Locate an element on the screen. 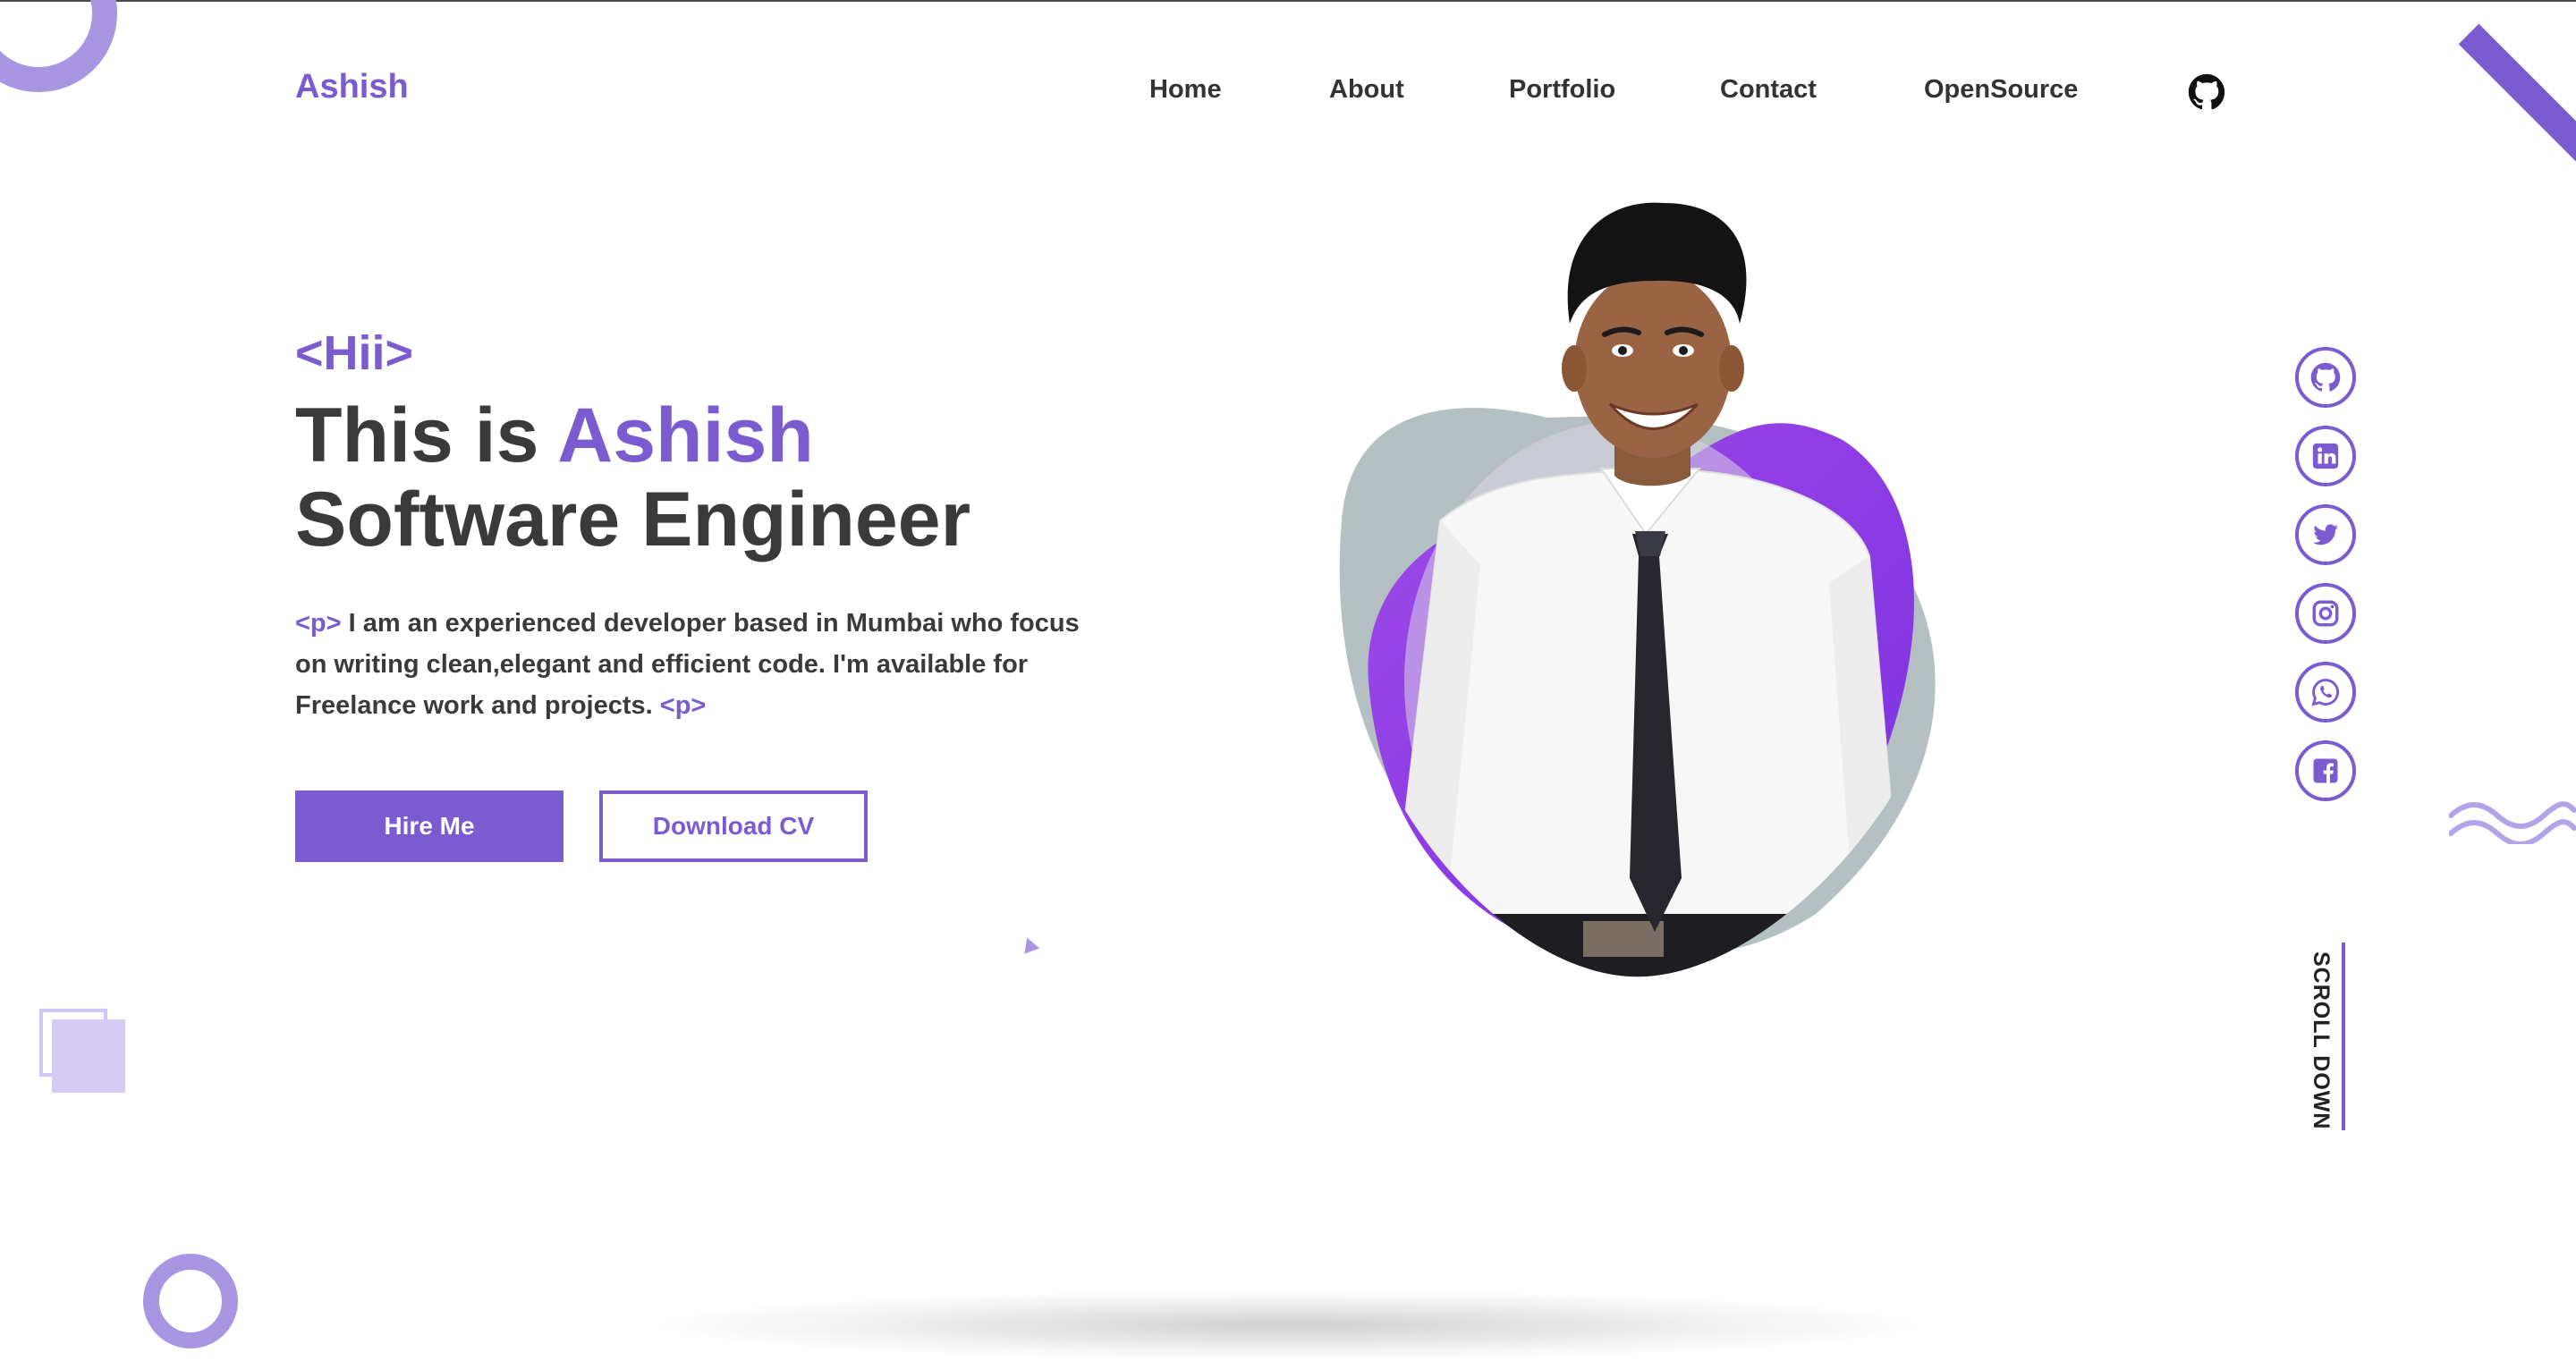 The width and height of the screenshot is (2576, 1361). nav-portfolio: Portfolio is located at coordinates (1562, 90).